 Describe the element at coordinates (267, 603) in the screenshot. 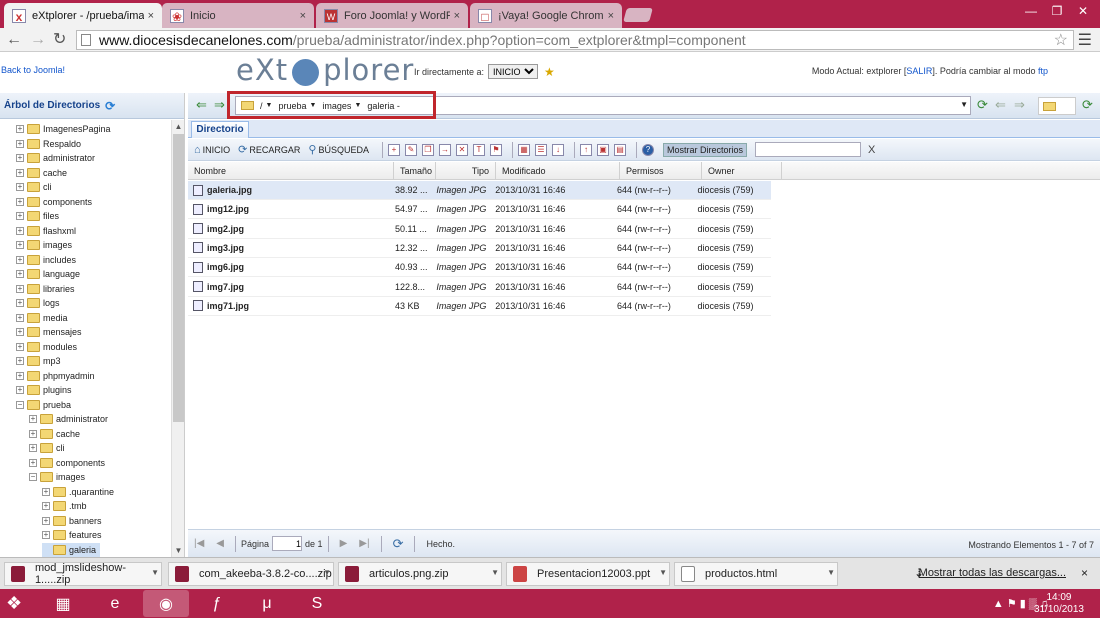

I see `utorrent-icon: μ` at that location.